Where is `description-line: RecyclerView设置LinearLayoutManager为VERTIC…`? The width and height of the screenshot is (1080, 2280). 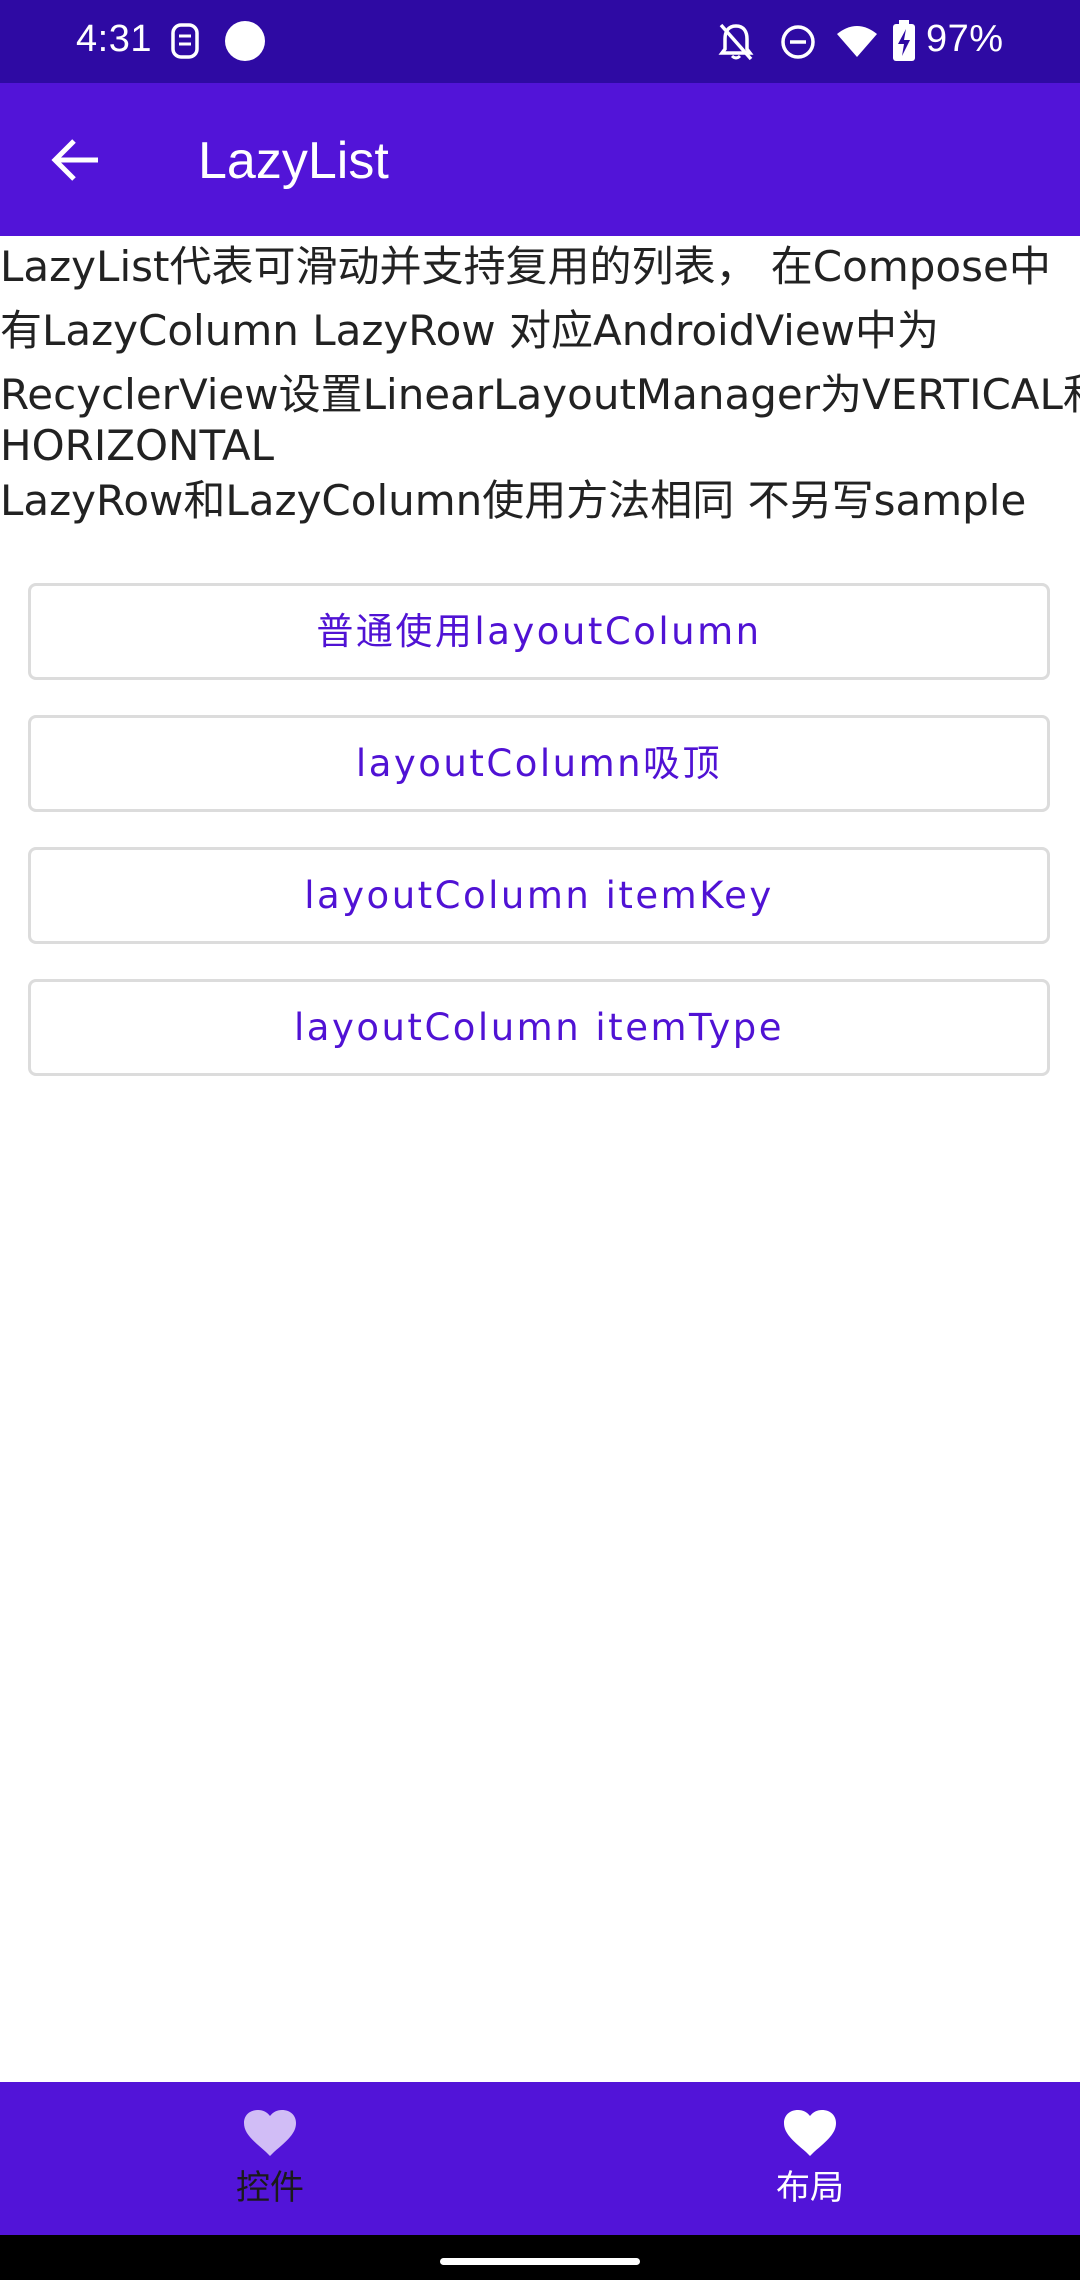
description-line: RecyclerView设置LinearLayoutManager为VERTIC… is located at coordinates (540, 394).